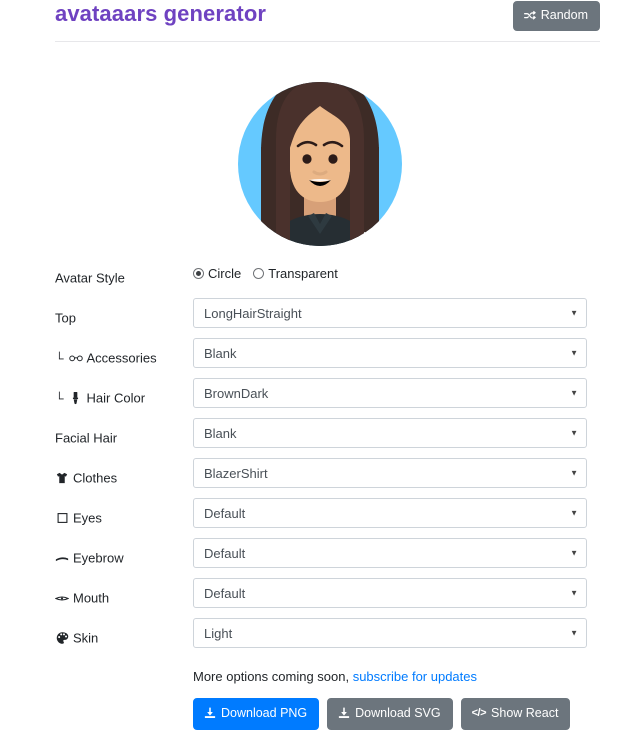  I want to click on glasses-icon, so click(75, 358).